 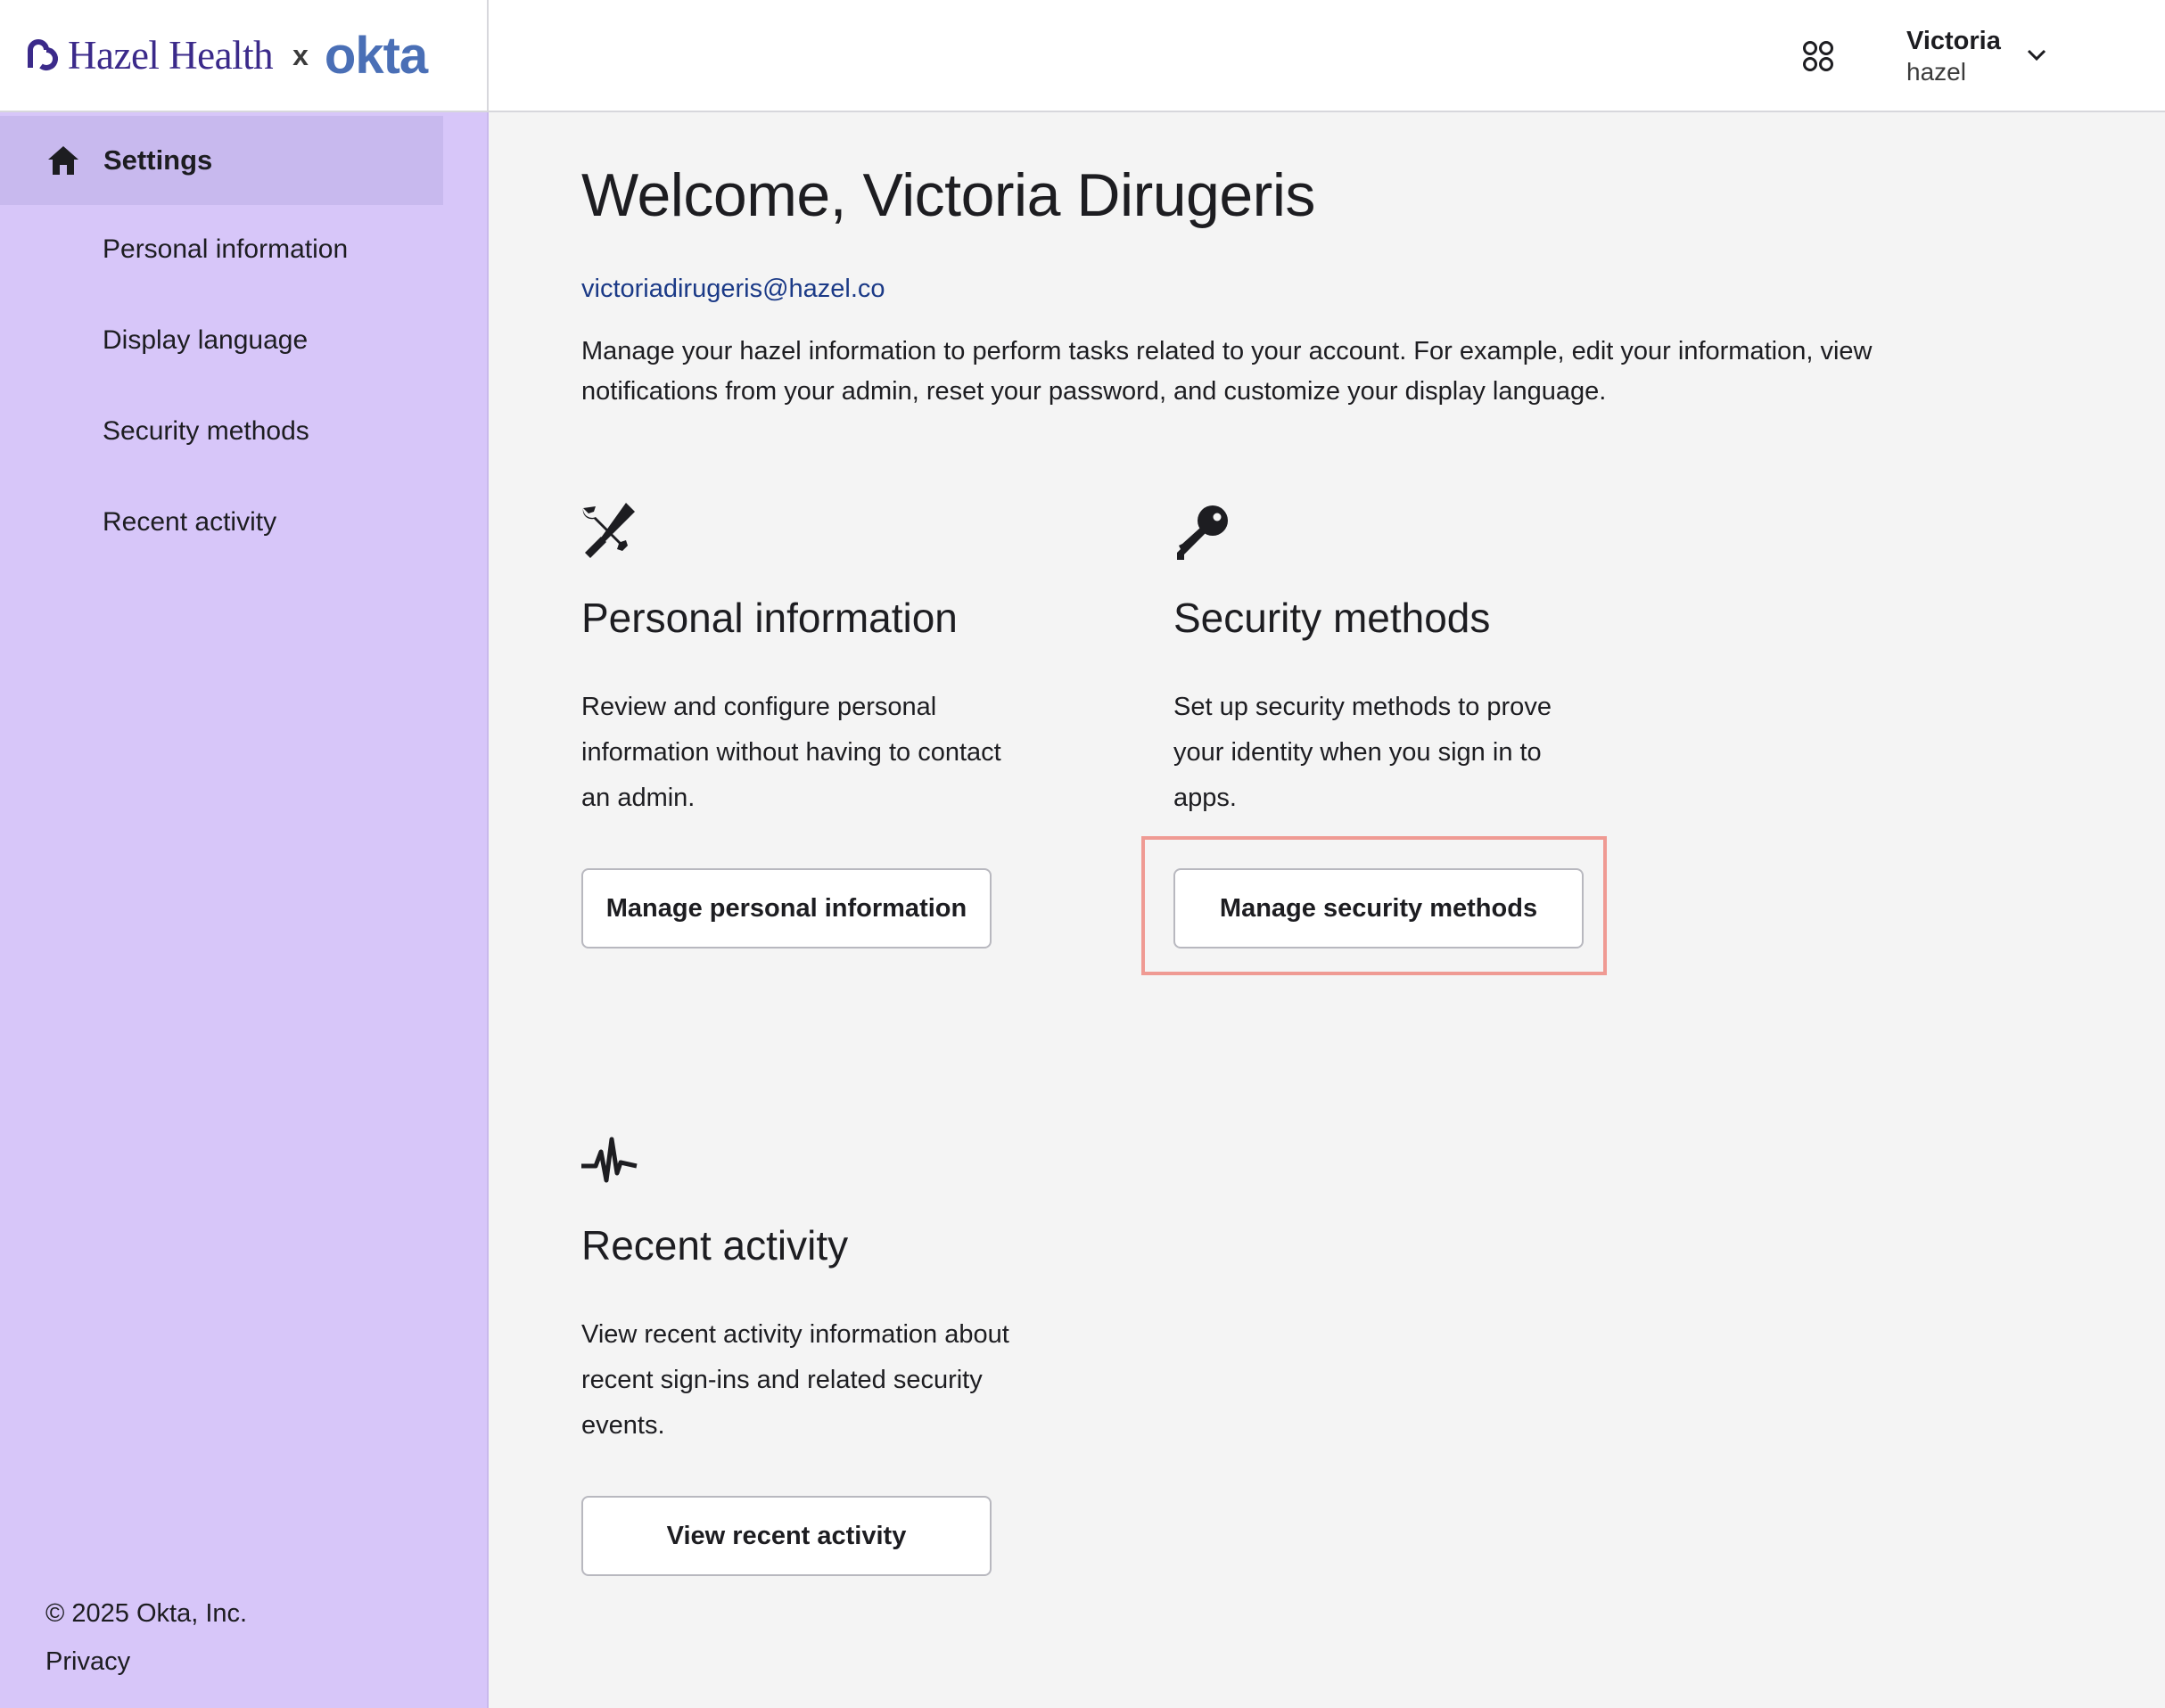 I want to click on view-recent-activity-button: View recent activity, so click(x=786, y=1536).